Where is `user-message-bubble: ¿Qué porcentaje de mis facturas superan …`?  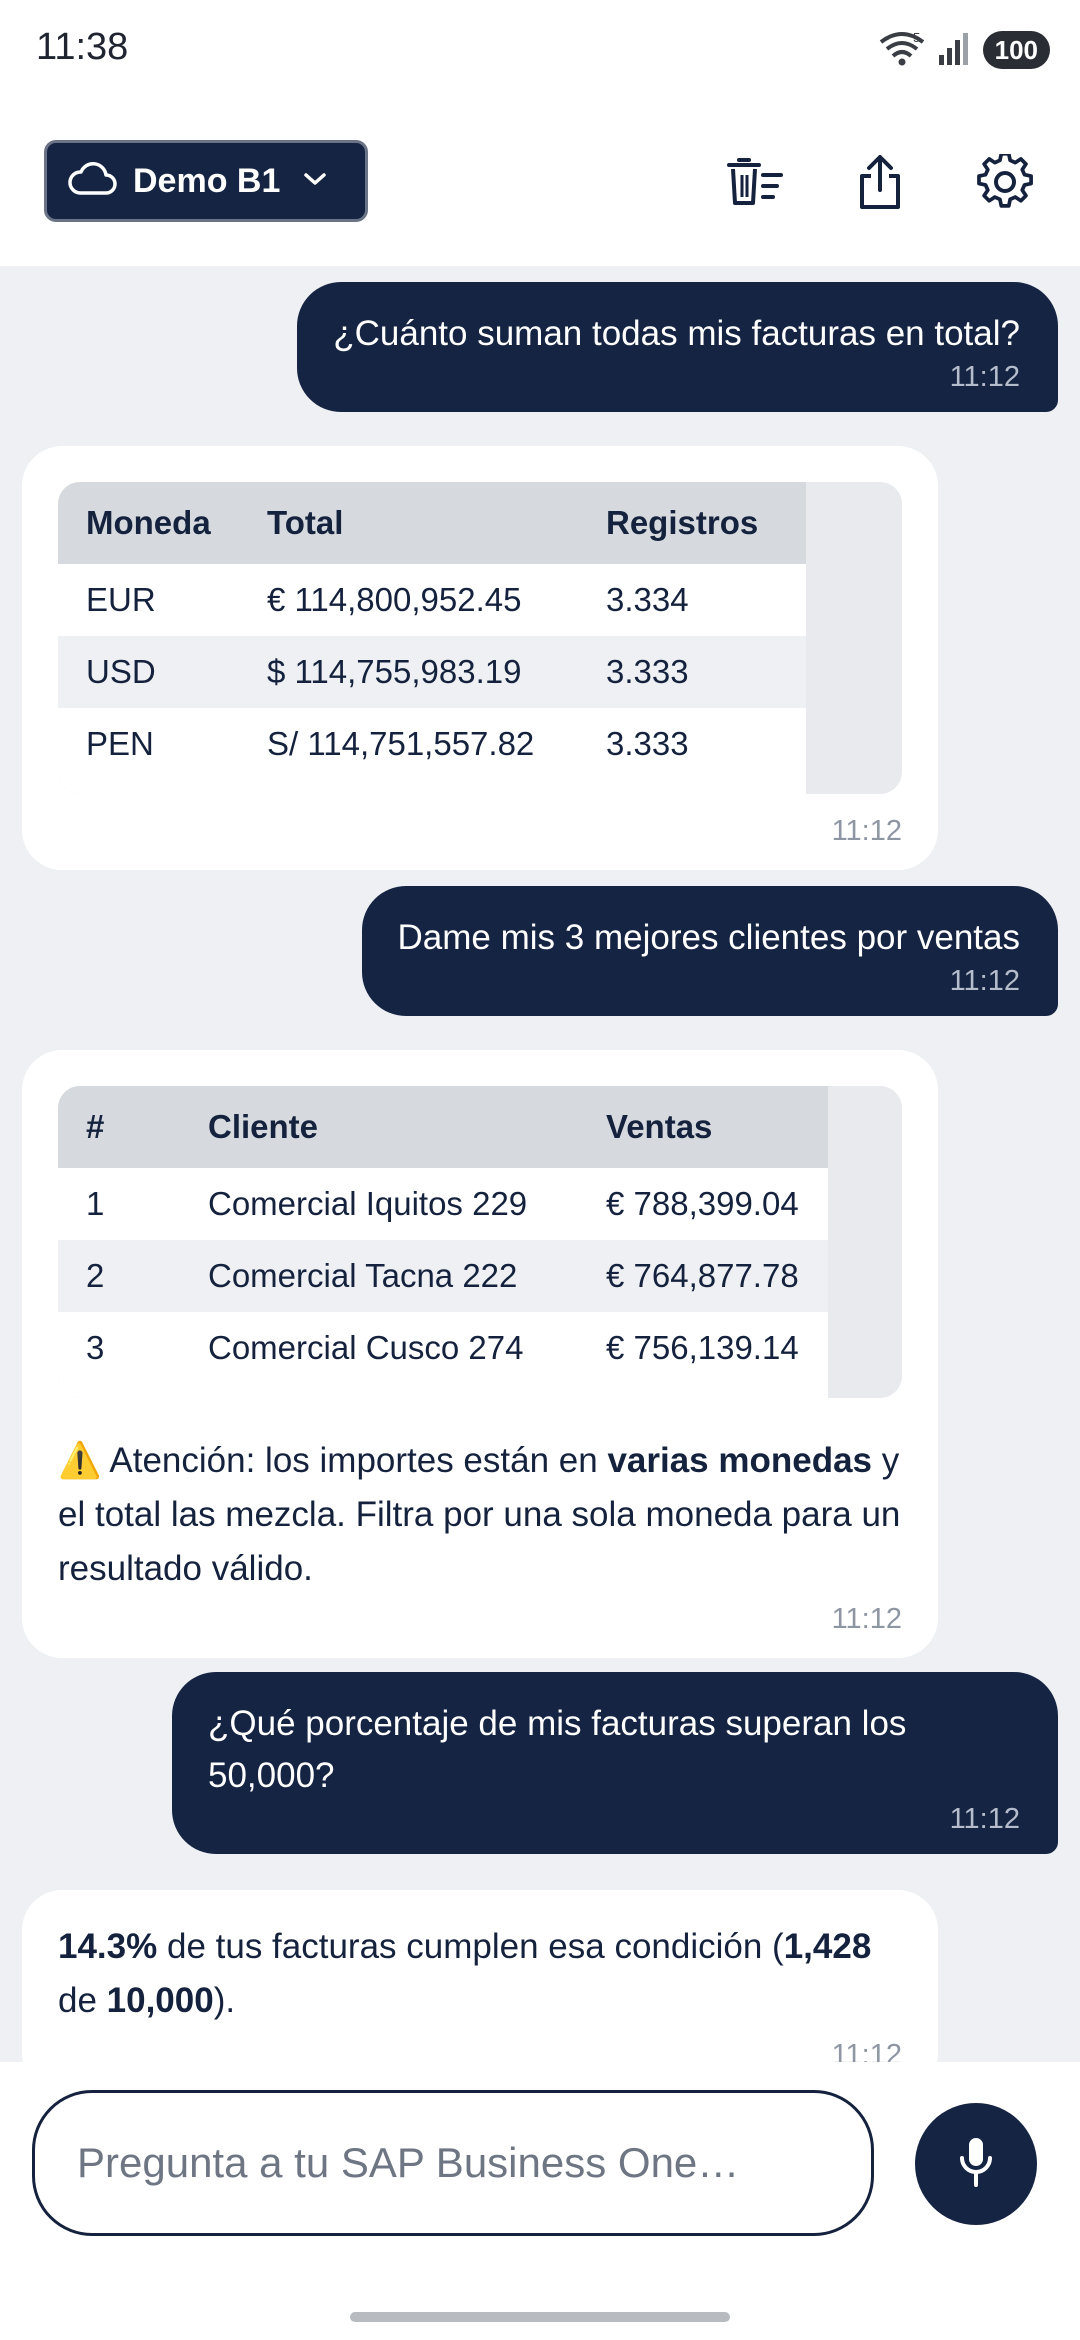
user-message-bubble: ¿Qué porcentaje de mis facturas superan … is located at coordinates (615, 1763).